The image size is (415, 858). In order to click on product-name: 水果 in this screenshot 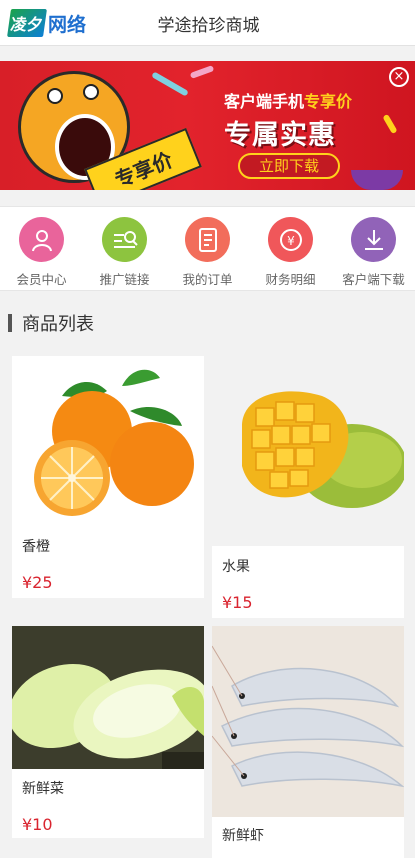, I will do `click(236, 567)`.